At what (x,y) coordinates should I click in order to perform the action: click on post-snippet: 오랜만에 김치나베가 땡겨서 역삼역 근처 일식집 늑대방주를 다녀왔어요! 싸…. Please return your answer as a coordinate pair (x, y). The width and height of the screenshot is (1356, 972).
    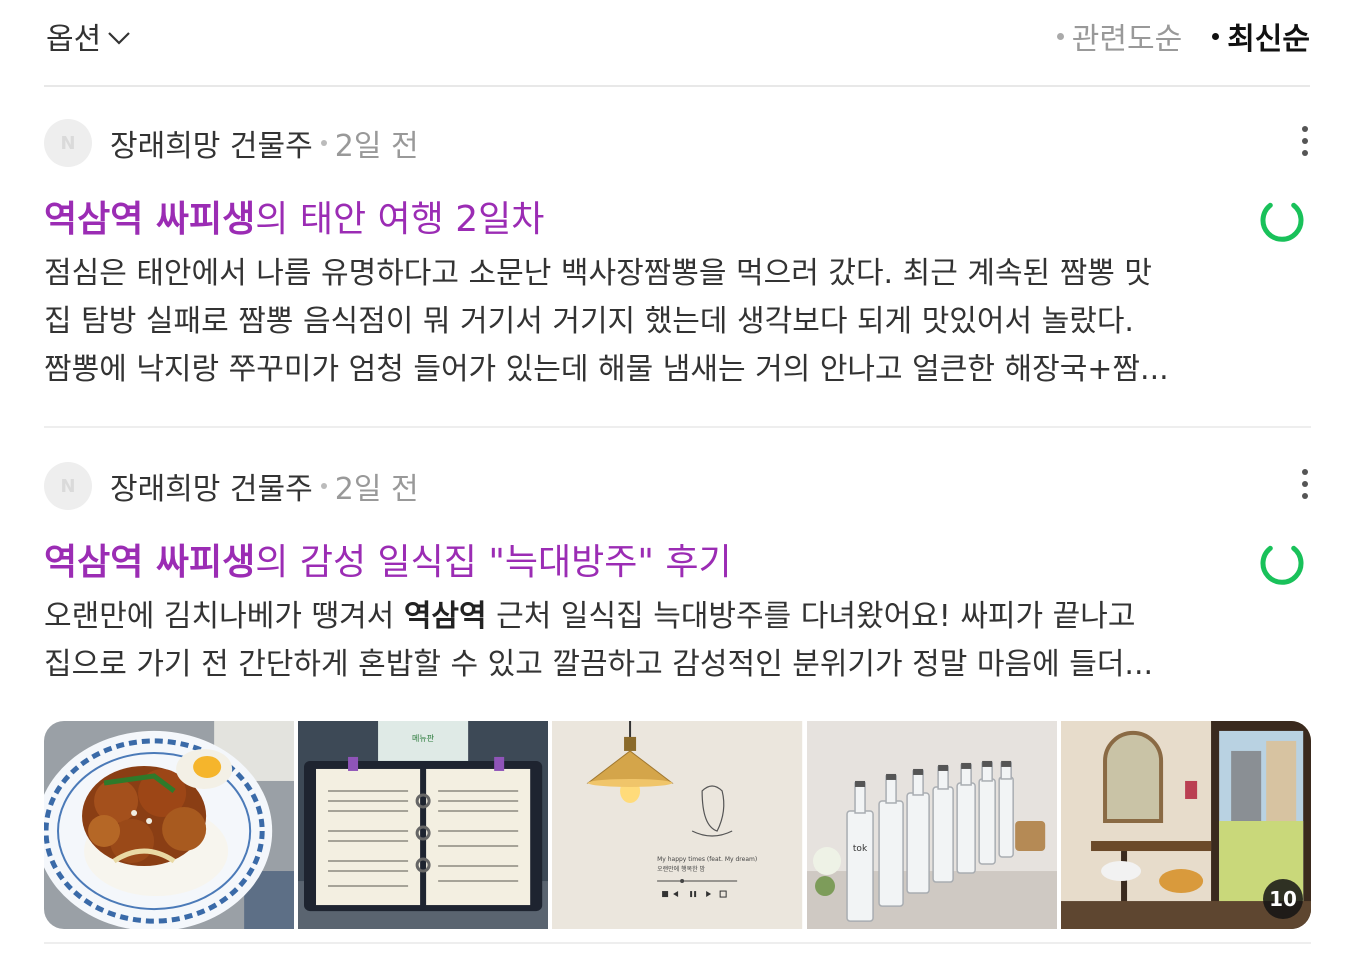
    Looking at the image, I should click on (675, 641).